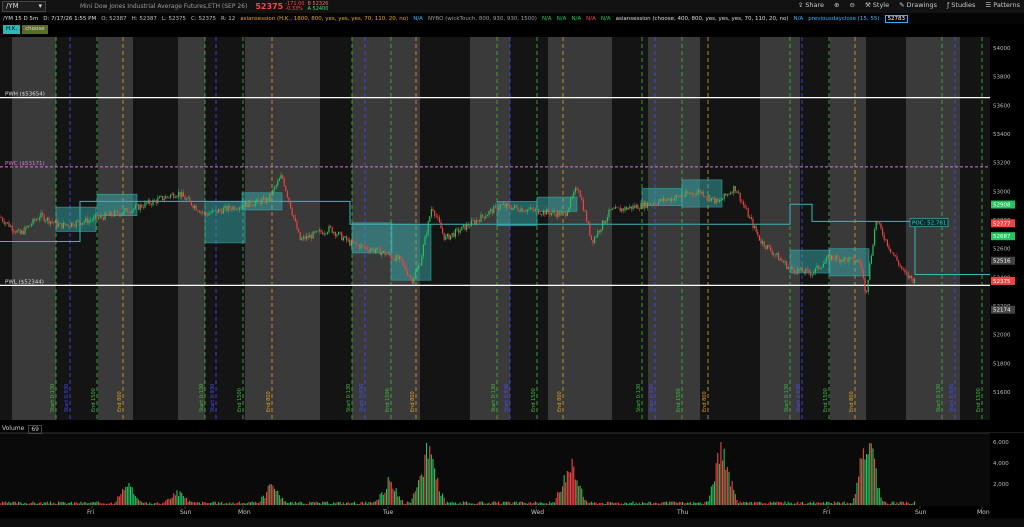 This screenshot has height=527, width=1024. I want to click on day-label: Mon, so click(244, 512).